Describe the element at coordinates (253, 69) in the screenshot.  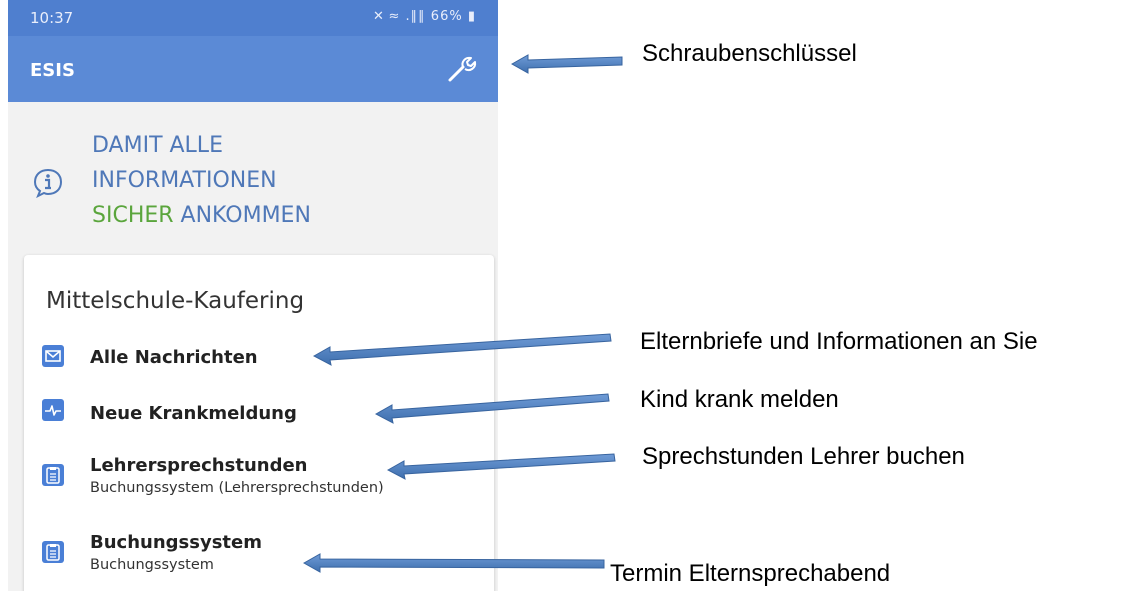
I see `app-bar: ESIS` at that location.